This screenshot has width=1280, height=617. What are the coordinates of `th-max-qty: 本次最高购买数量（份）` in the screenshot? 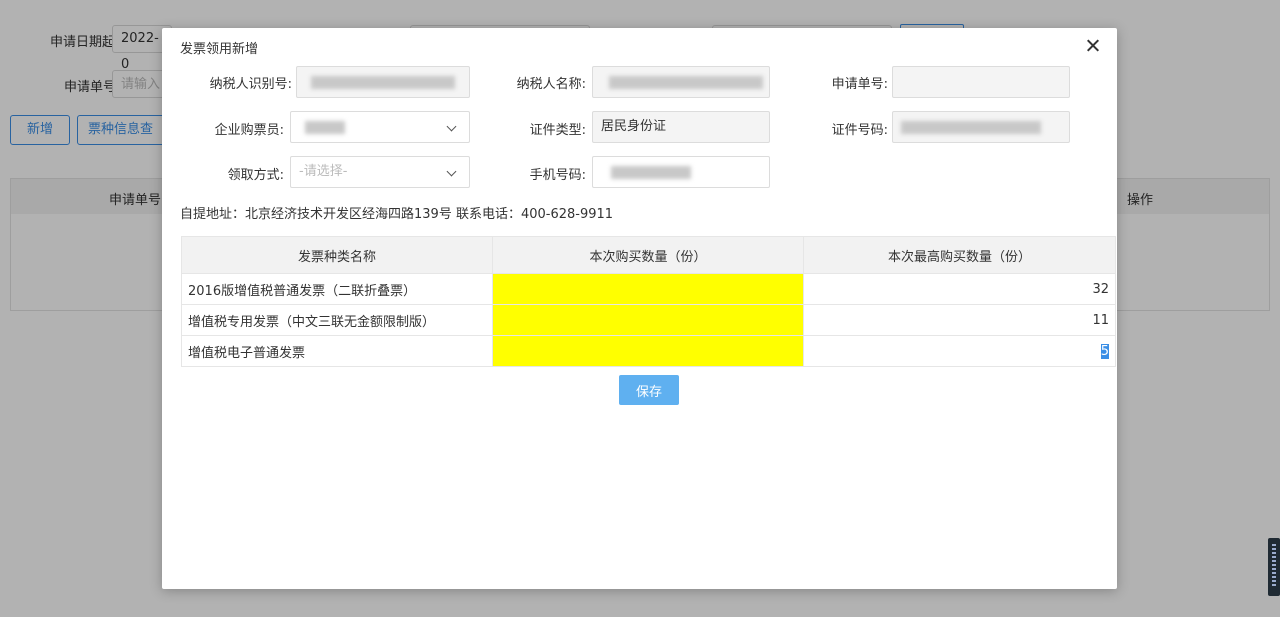 It's located at (959, 255).